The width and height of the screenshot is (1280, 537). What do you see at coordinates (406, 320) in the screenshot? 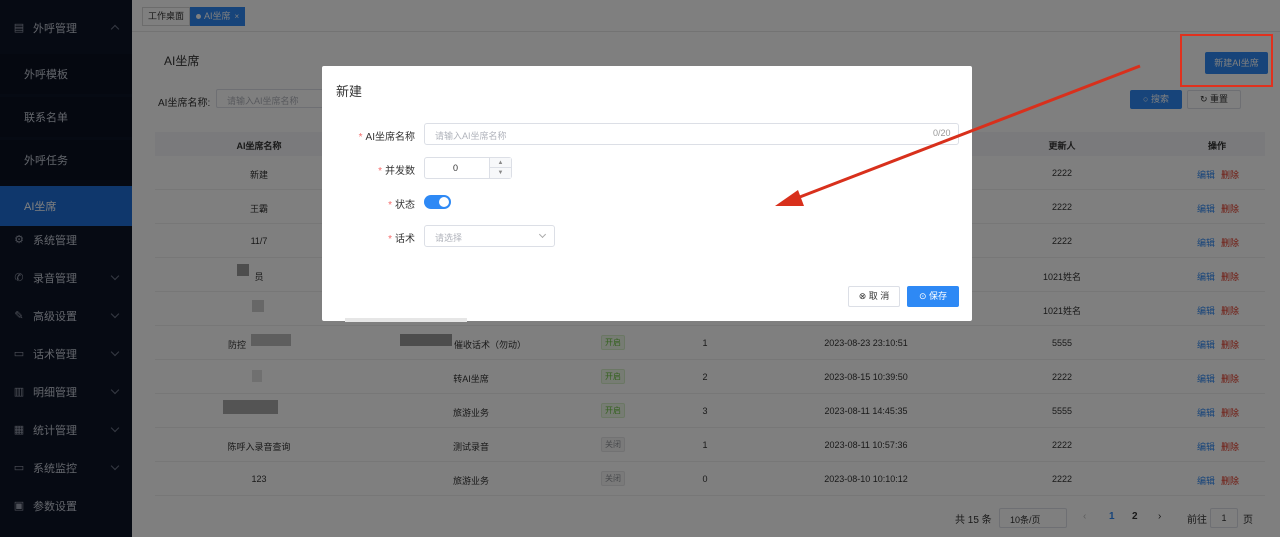
I see `dialog-shadow-strip` at bounding box center [406, 320].